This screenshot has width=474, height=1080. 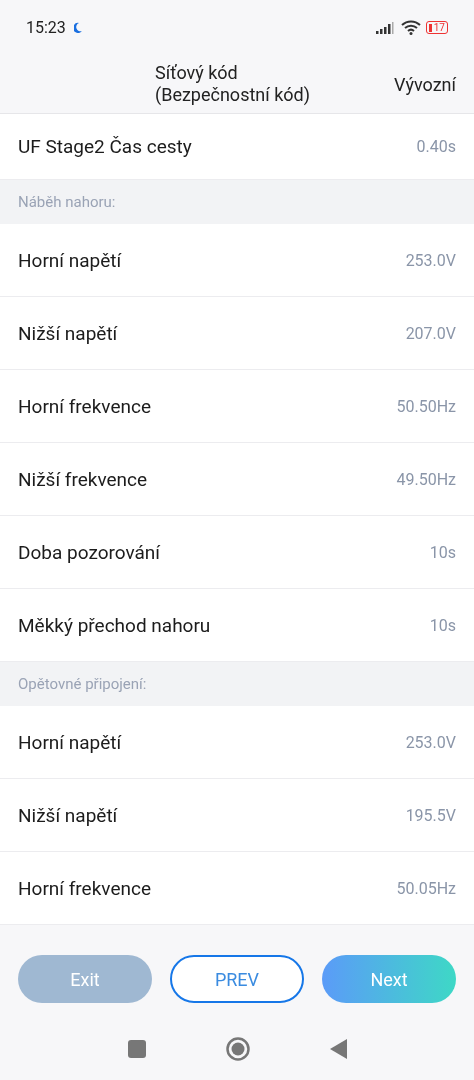 I want to click on setting-value: 207.0V, so click(x=430, y=333).